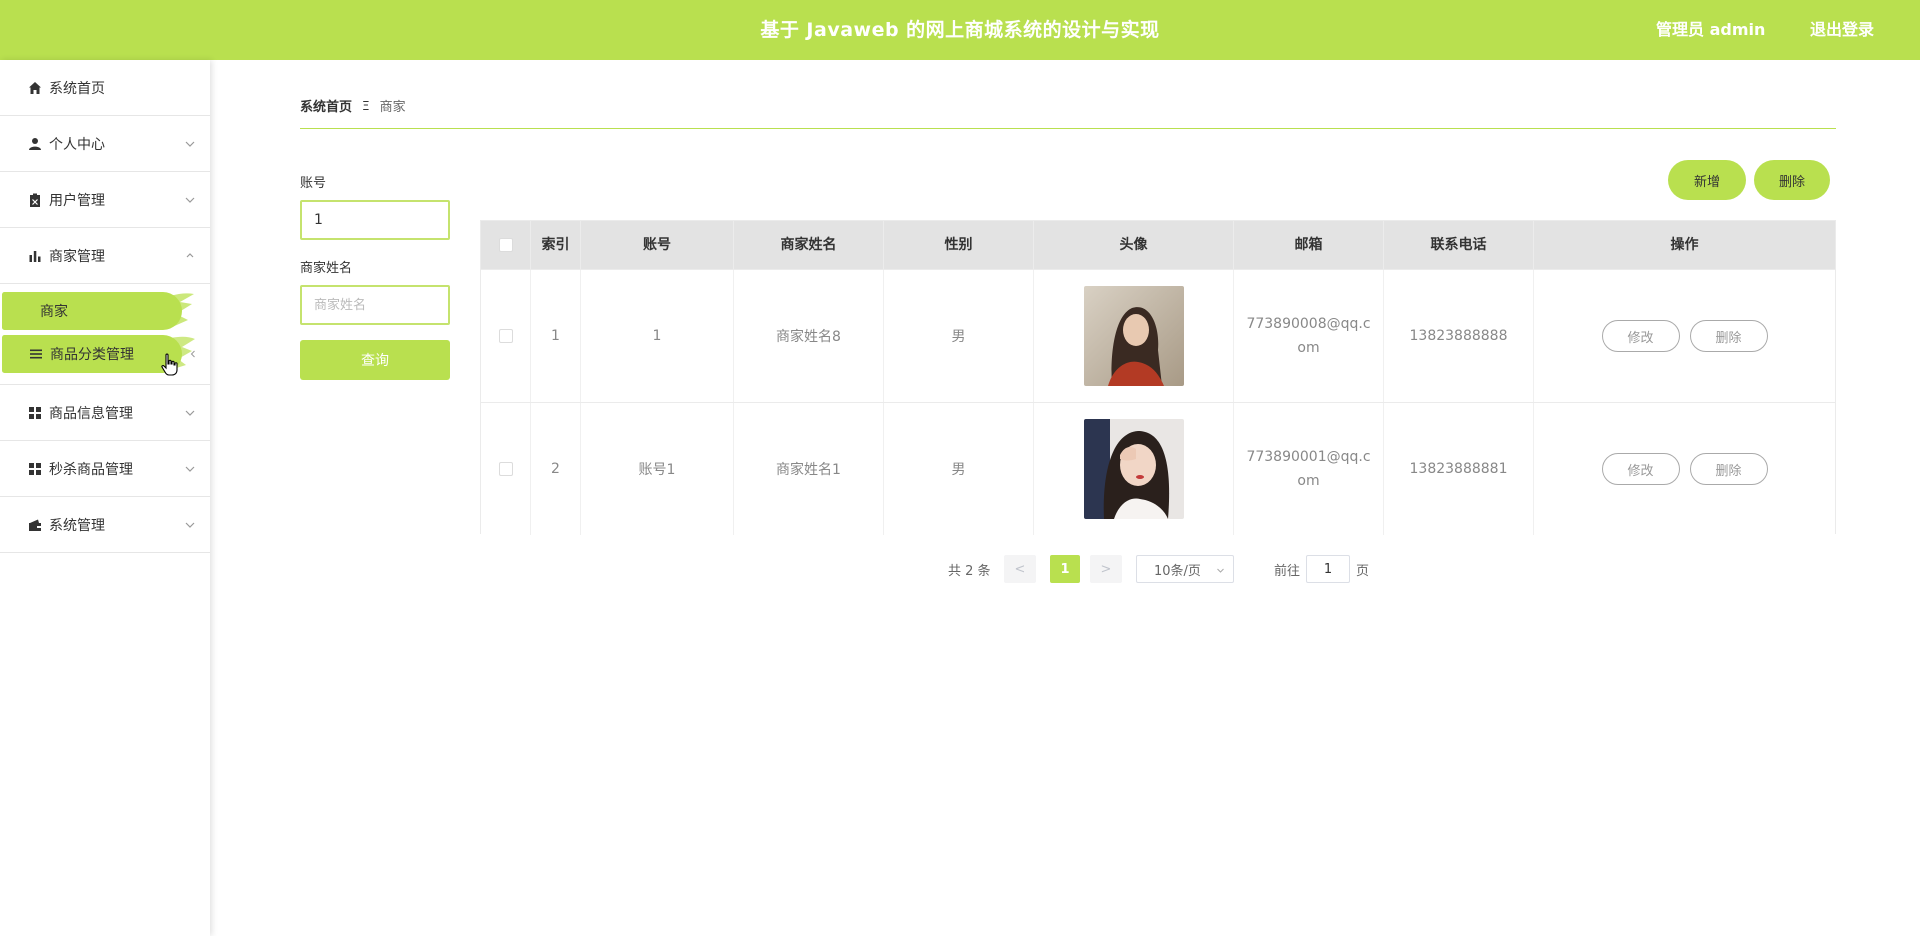  What do you see at coordinates (392, 107) in the screenshot?
I see `breadcrumb-current: 商家` at bounding box center [392, 107].